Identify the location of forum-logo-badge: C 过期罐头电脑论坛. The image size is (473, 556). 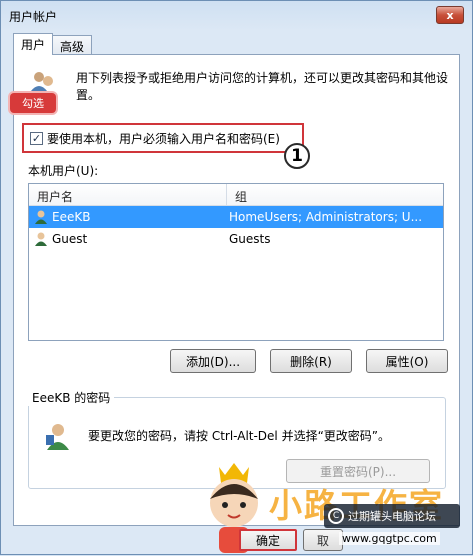
(392, 516).